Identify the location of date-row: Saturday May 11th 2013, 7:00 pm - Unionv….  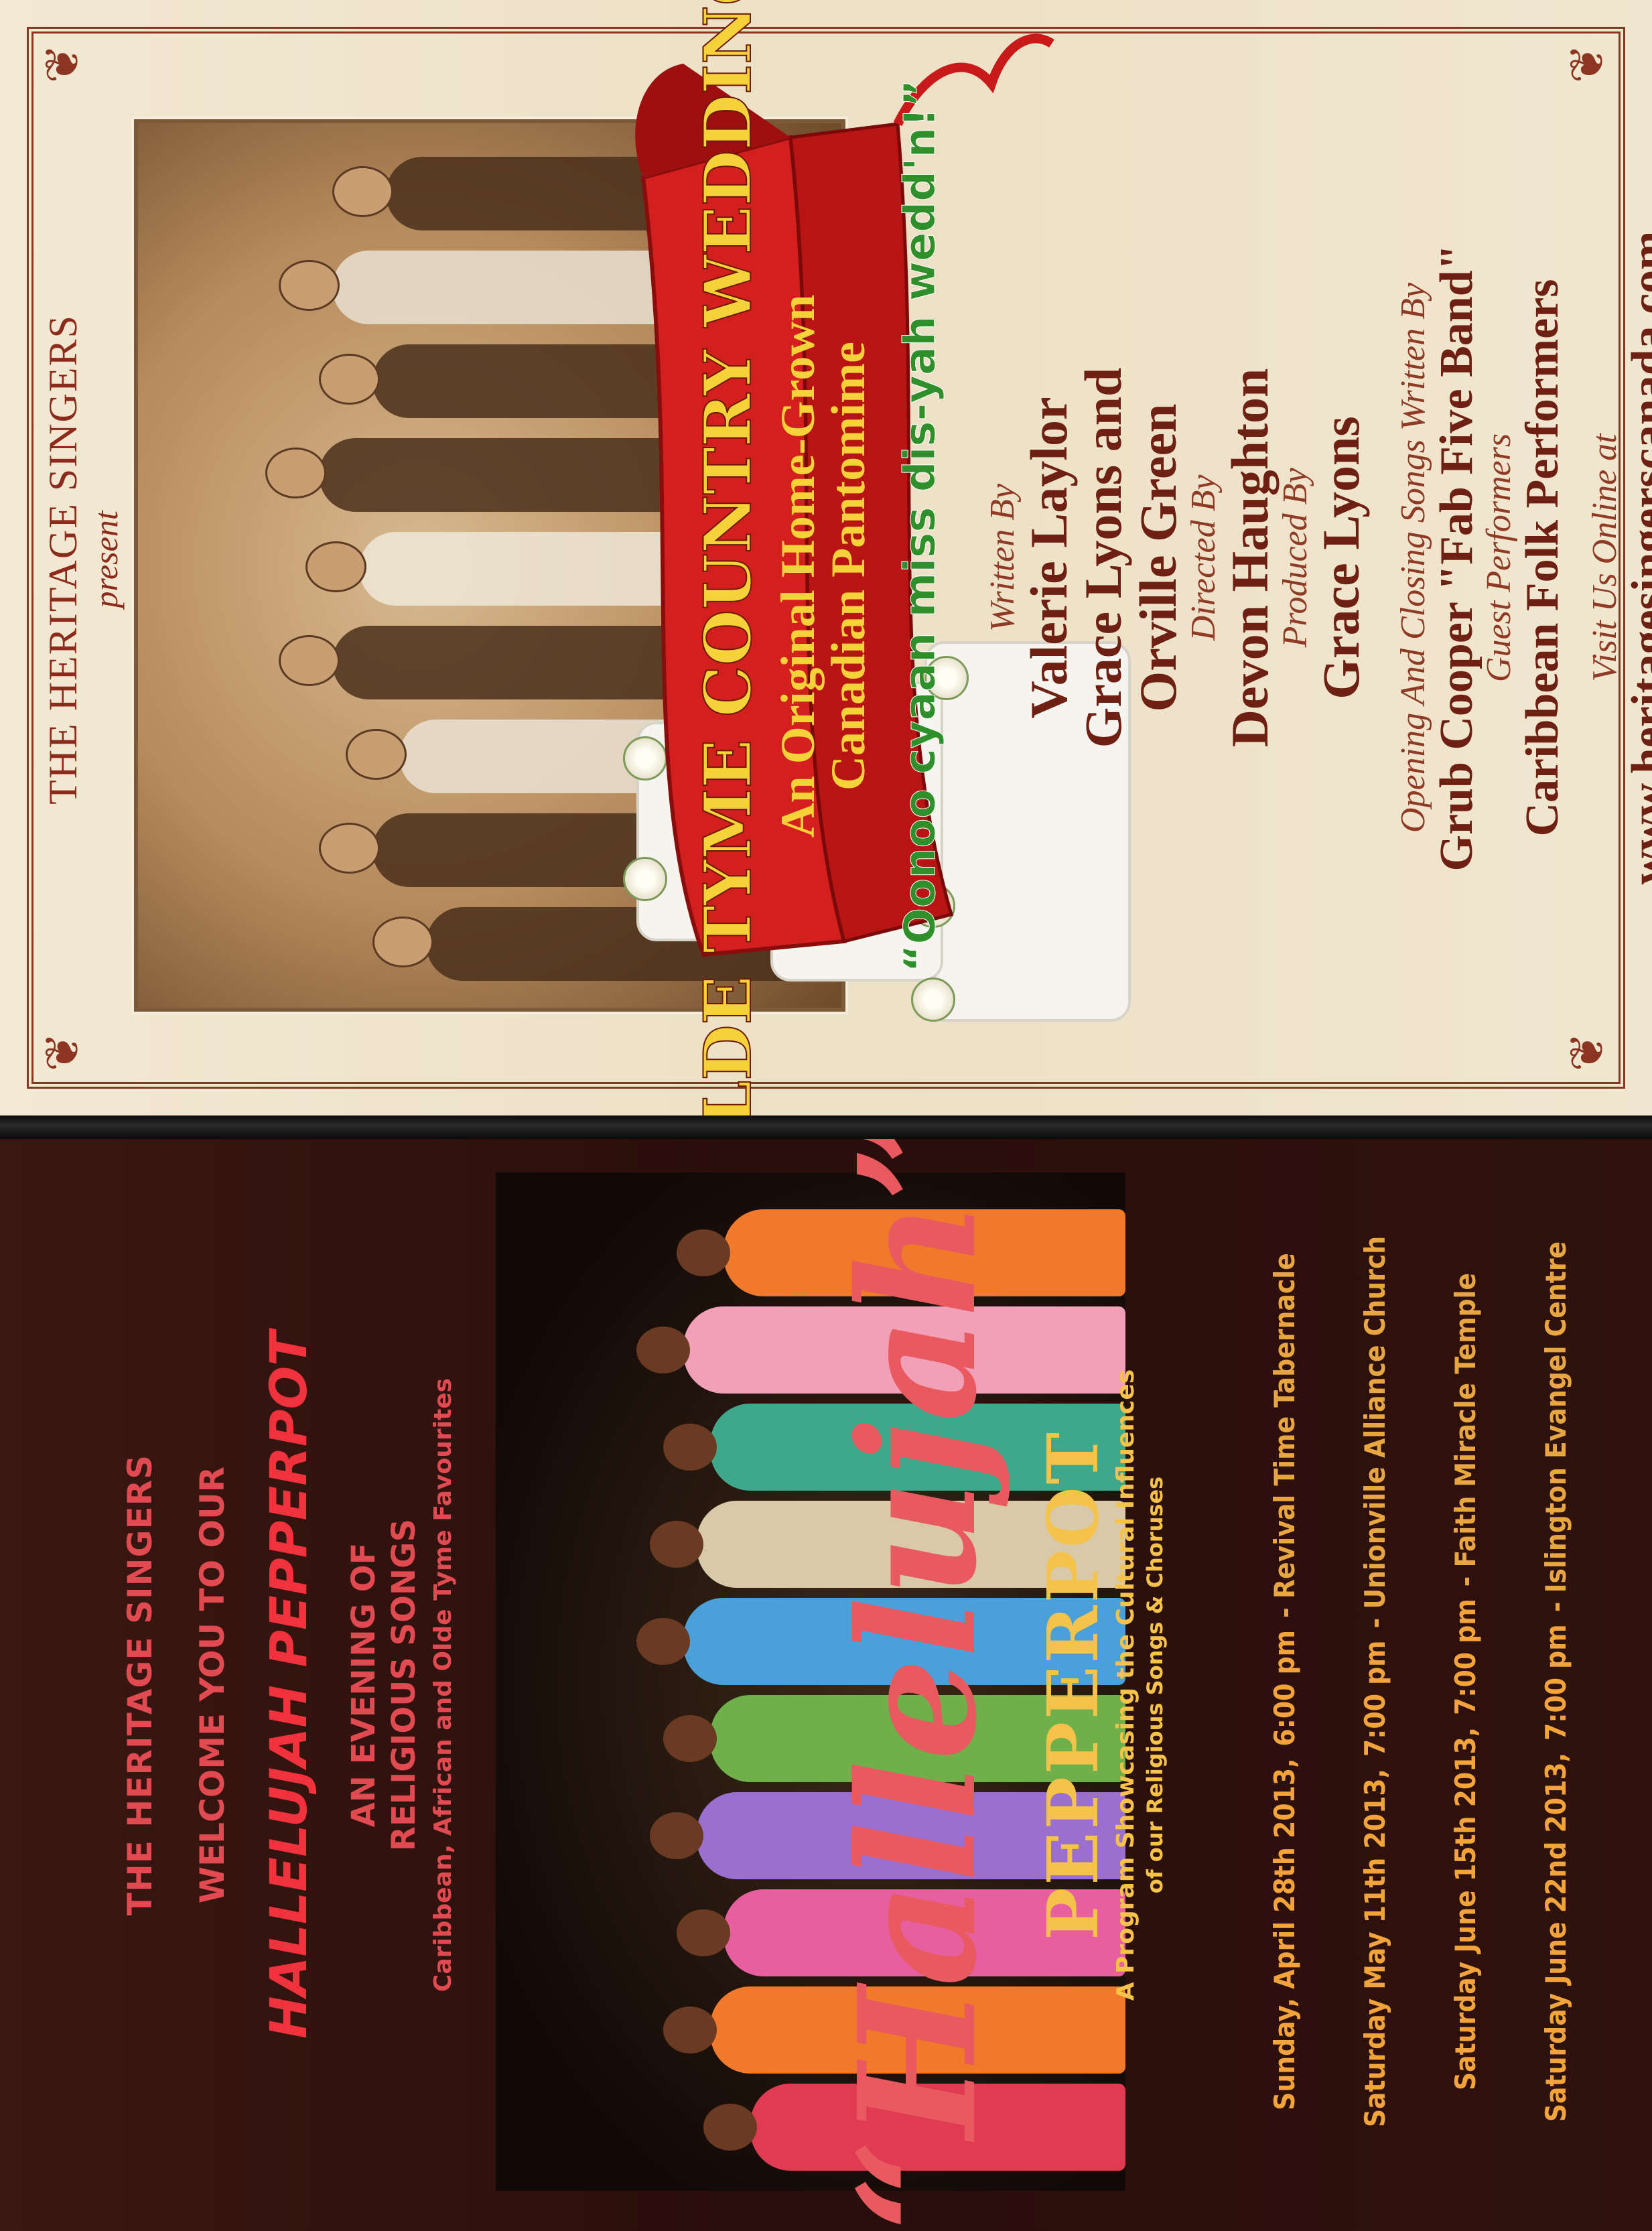
(1375, 1681).